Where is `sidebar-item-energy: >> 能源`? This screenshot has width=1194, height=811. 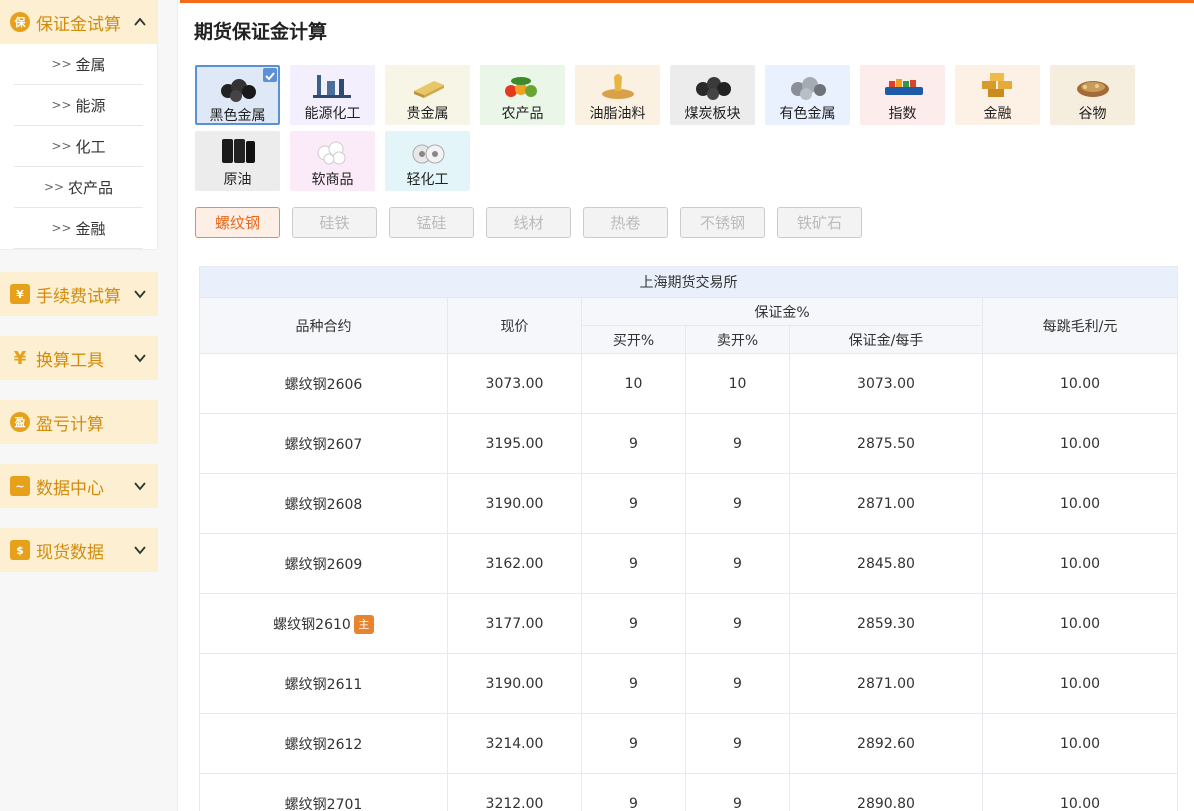
sidebar-item-energy: >> 能源 is located at coordinates (78, 105).